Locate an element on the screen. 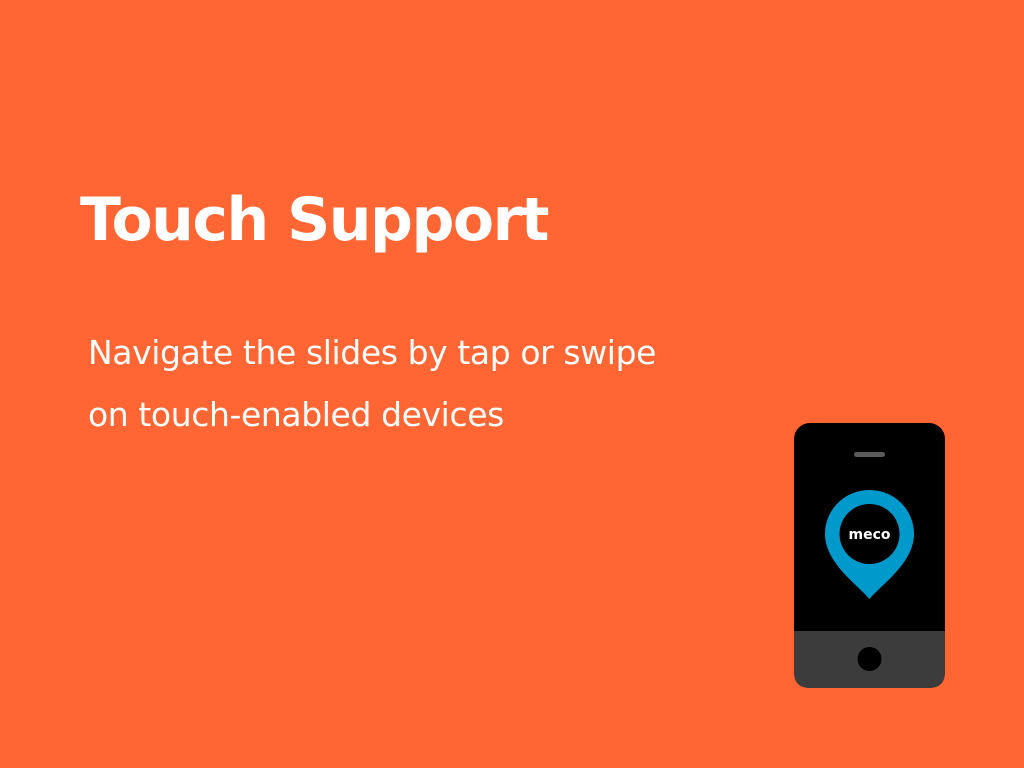 This screenshot has height=768, width=1024. meco-logo-text: meco is located at coordinates (870, 535).